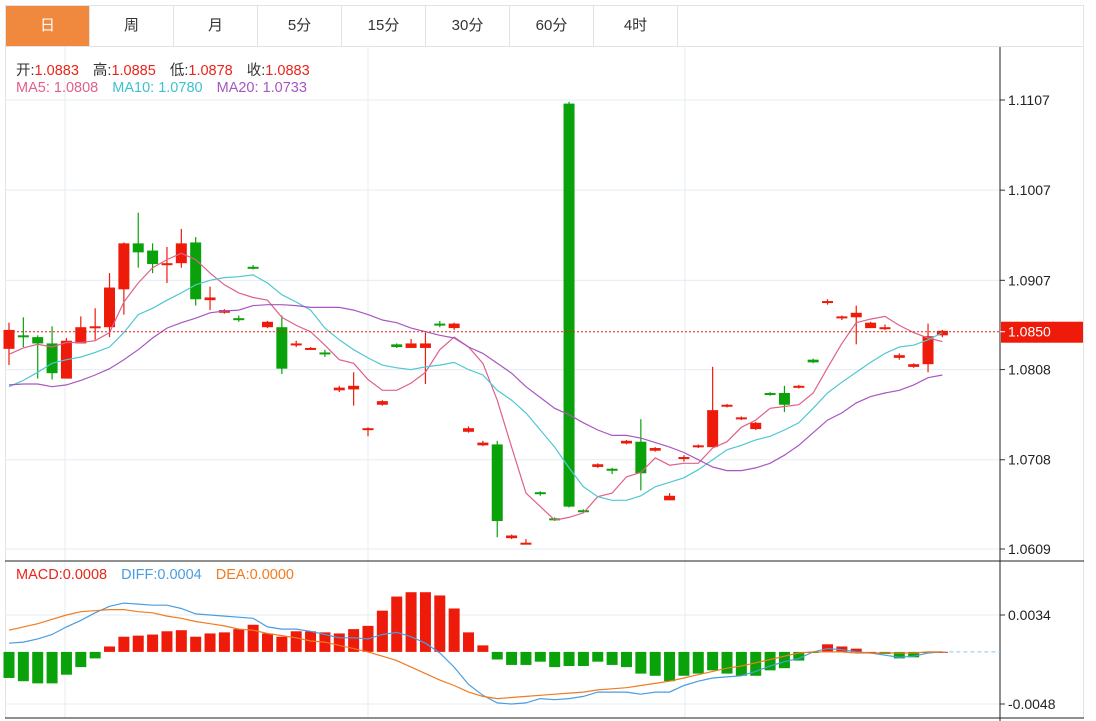 The height and width of the screenshot is (721, 1096). Describe the element at coordinates (271, 575) in the screenshot. I see `dea-value: 0.0000` at that location.